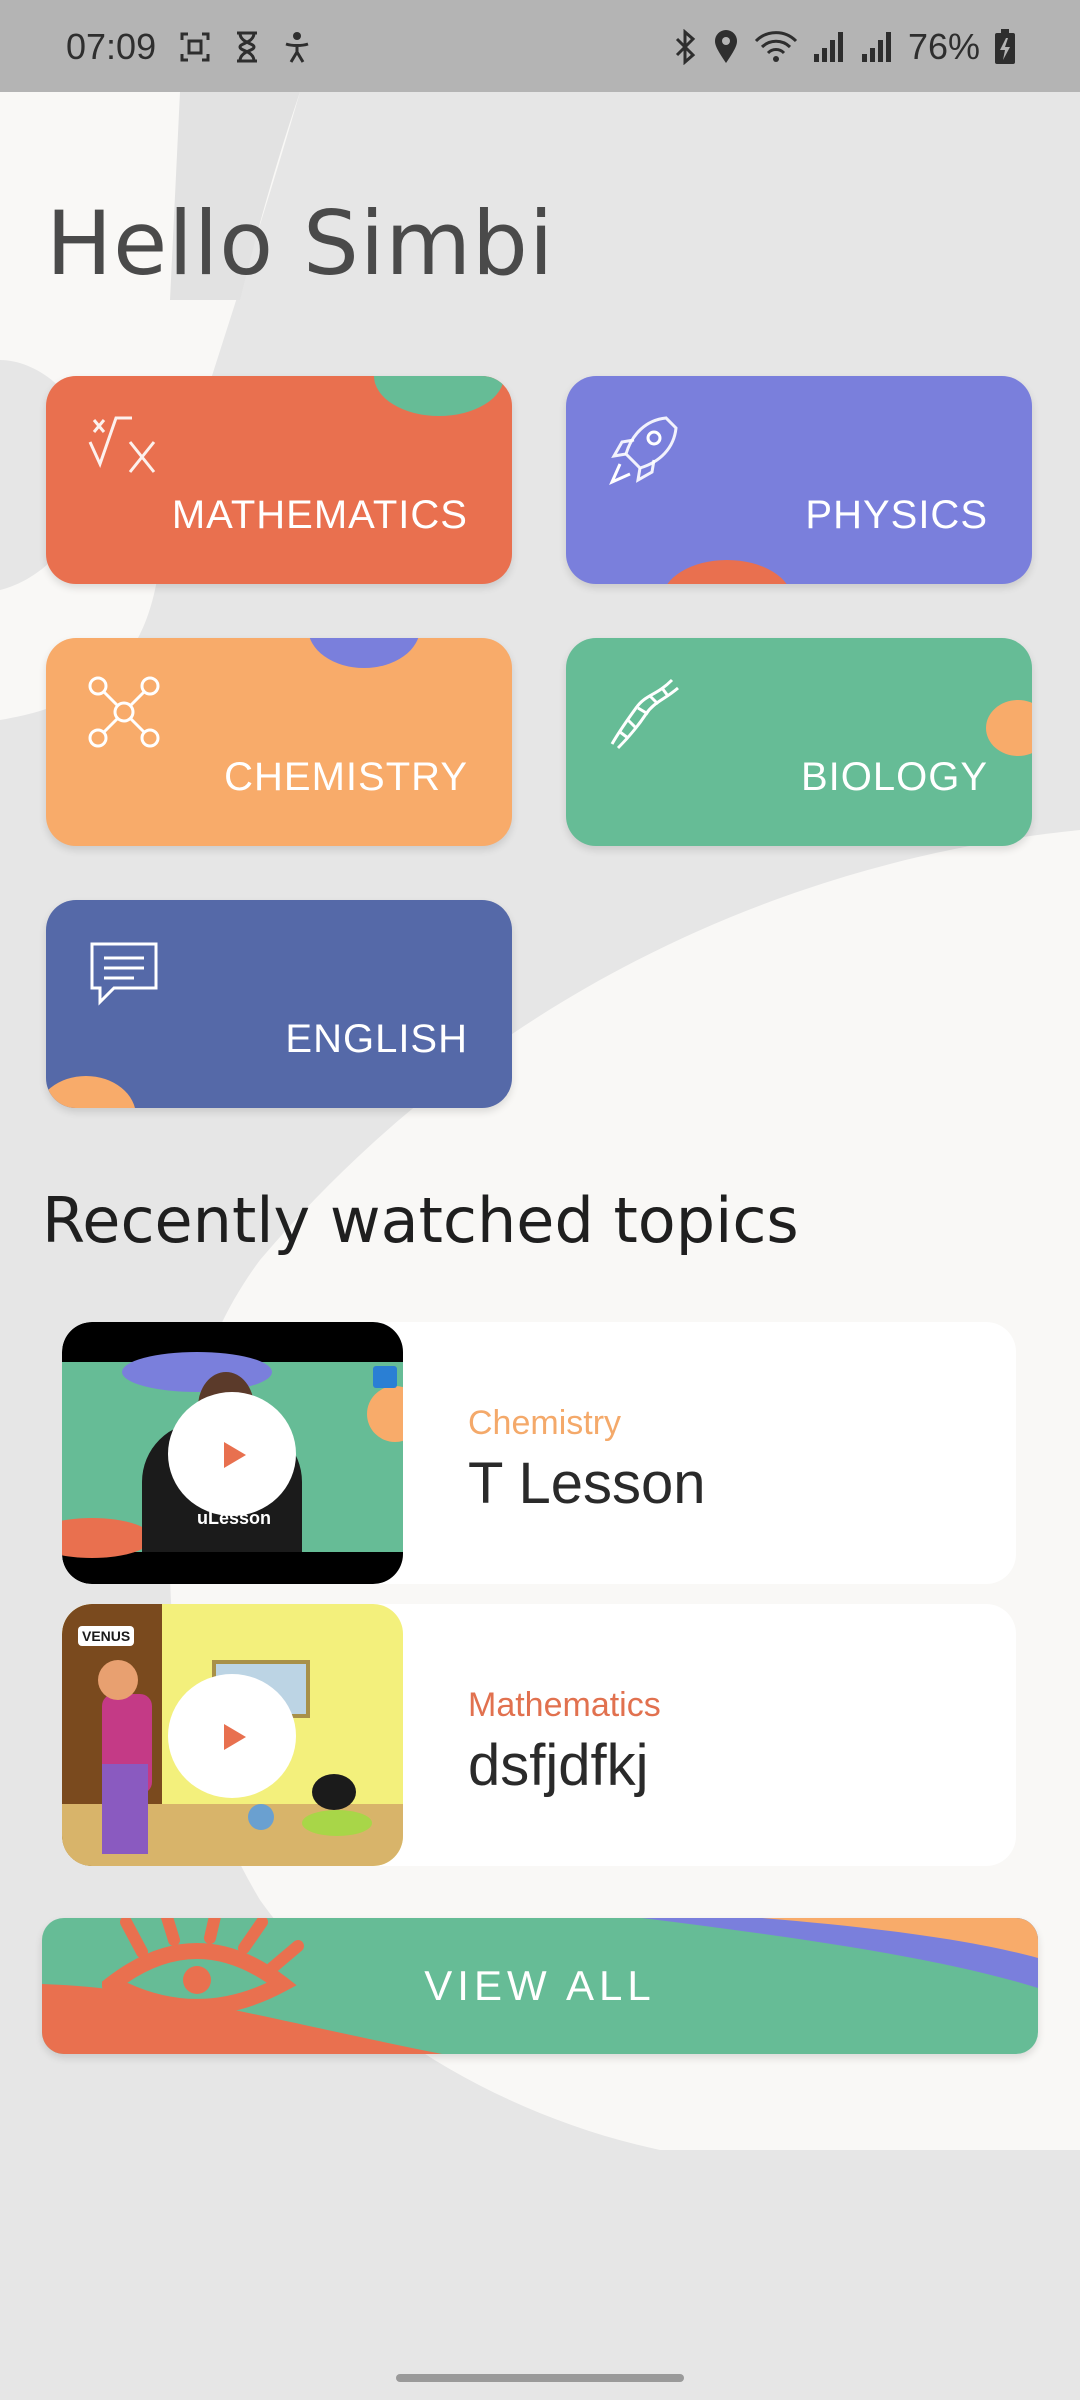  I want to click on recent-topic-card: VENUS Mathematics dsfjdfkj, so click(539, 1735).